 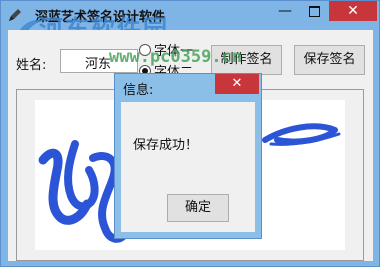 I want to click on maximize-button, so click(x=314, y=11).